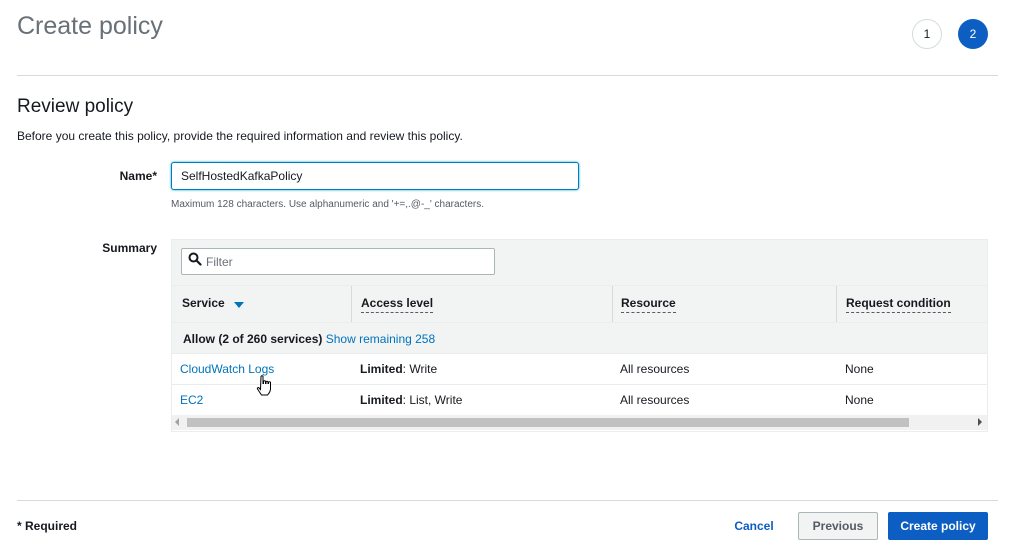  I want to click on filter-placeholder: Filter, so click(219, 261).